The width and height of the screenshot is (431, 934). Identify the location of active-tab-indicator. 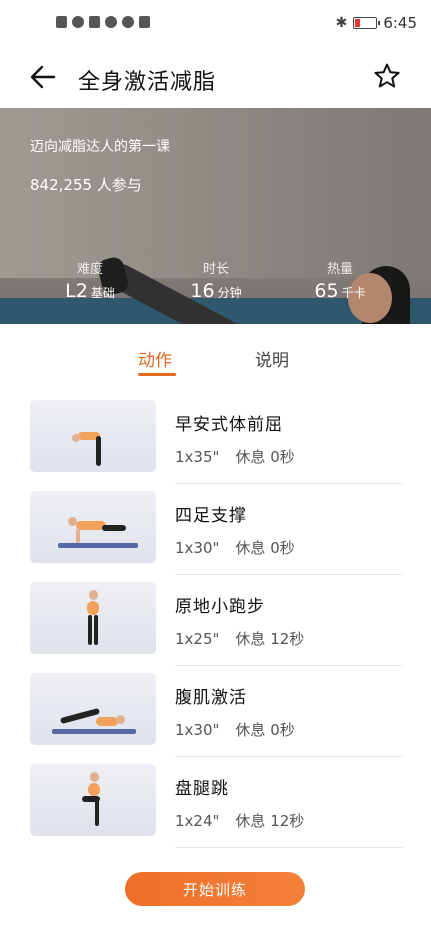
(157, 374).